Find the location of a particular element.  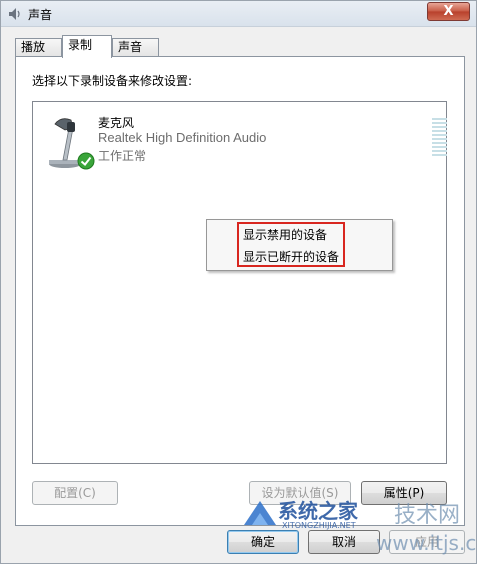

device-status: 工作正常 is located at coordinates (122, 156).